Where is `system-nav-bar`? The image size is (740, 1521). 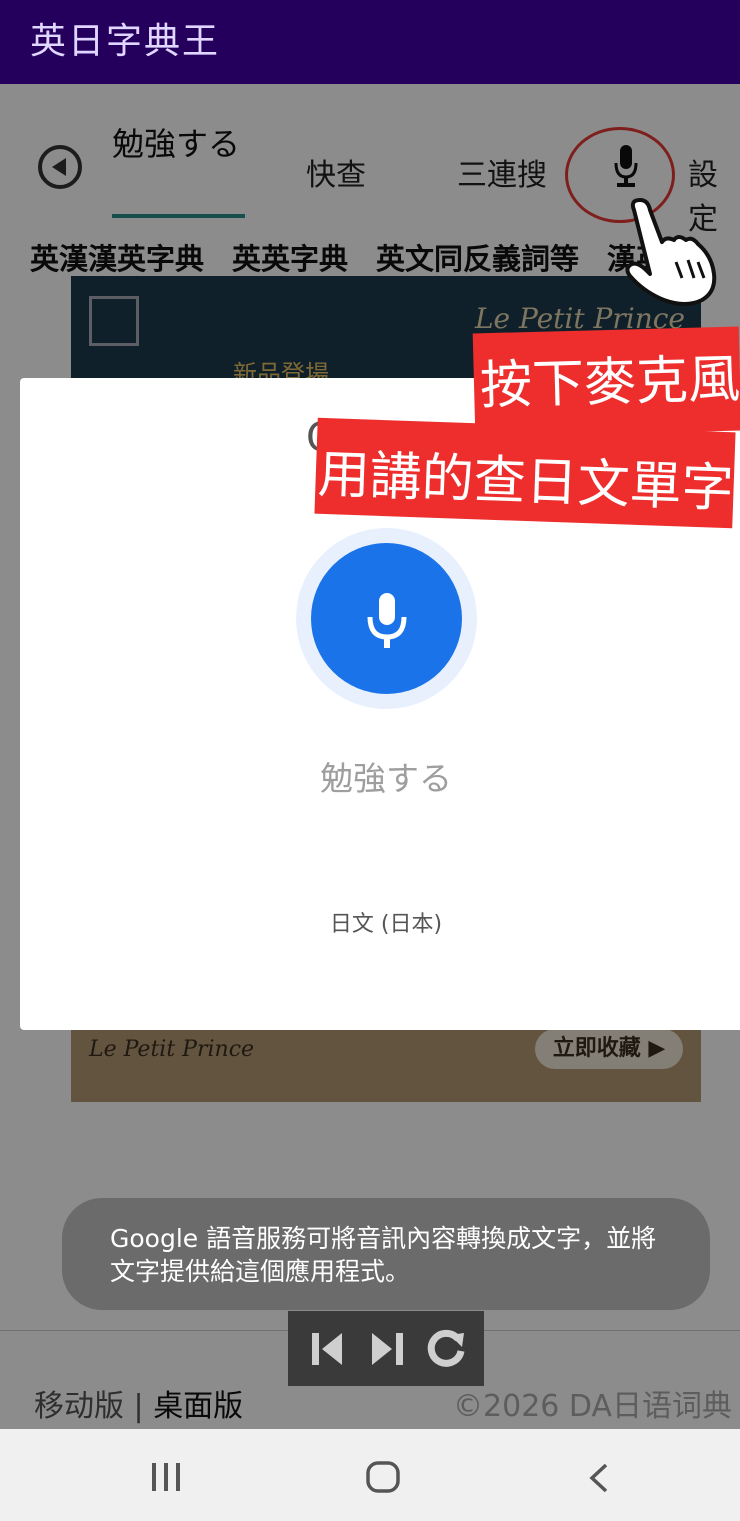
system-nav-bar is located at coordinates (370, 1475).